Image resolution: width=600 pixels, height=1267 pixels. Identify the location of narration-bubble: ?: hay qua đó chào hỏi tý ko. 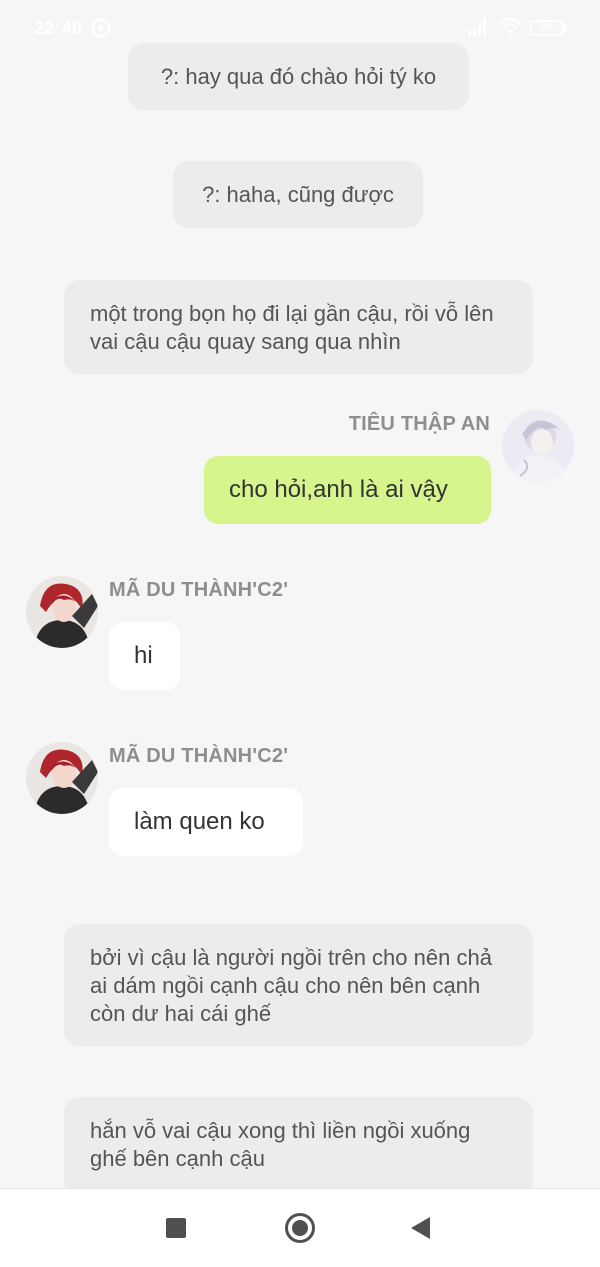
(298, 76).